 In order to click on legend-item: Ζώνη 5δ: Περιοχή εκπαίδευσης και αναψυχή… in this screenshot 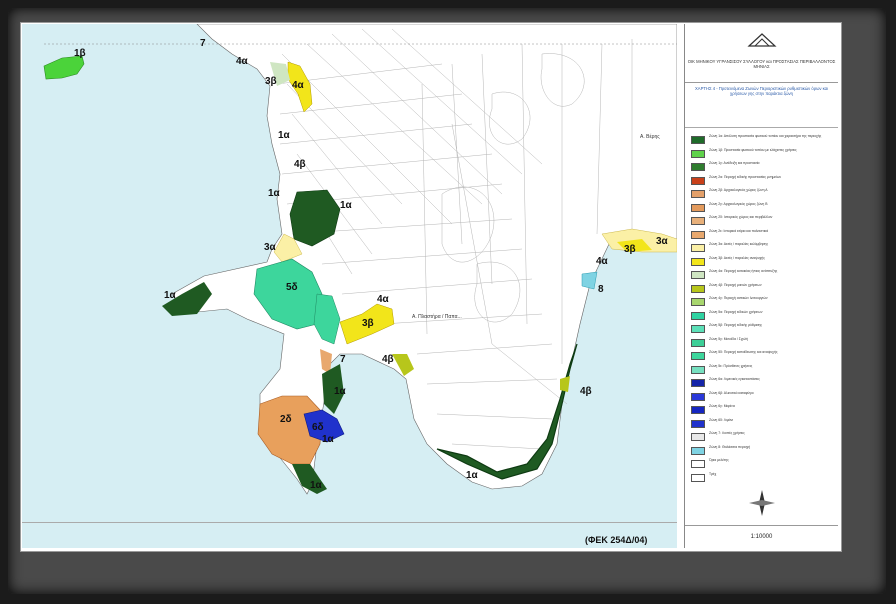, I will do `click(761, 357)`.